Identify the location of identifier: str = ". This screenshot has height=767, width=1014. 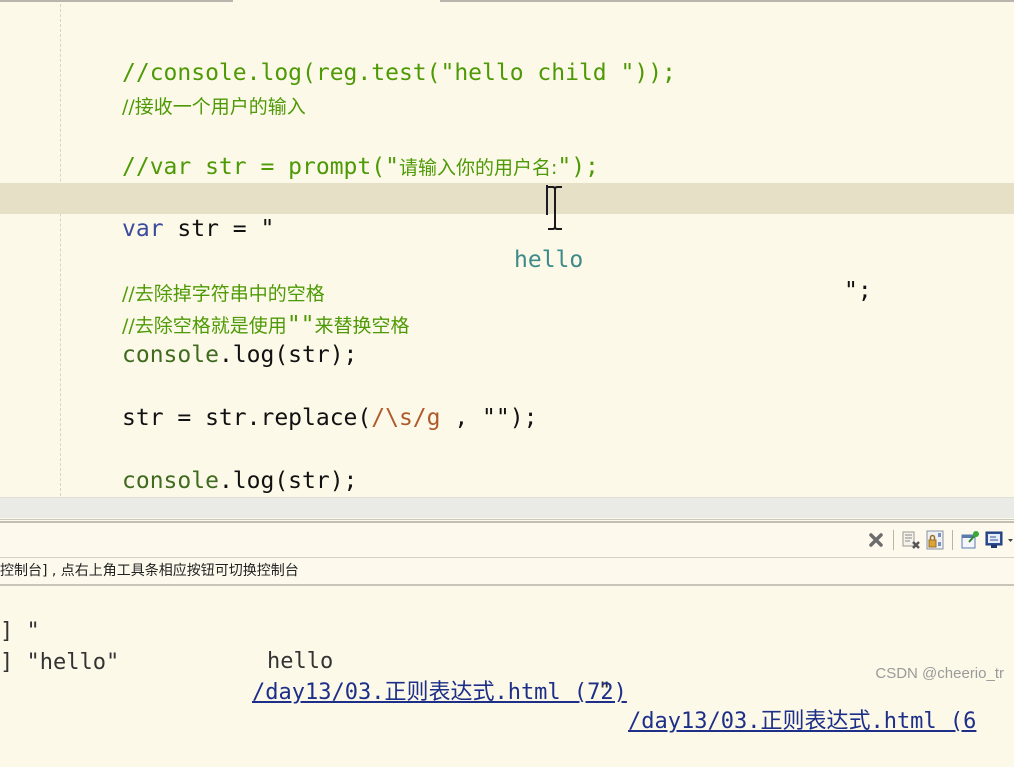
(219, 229).